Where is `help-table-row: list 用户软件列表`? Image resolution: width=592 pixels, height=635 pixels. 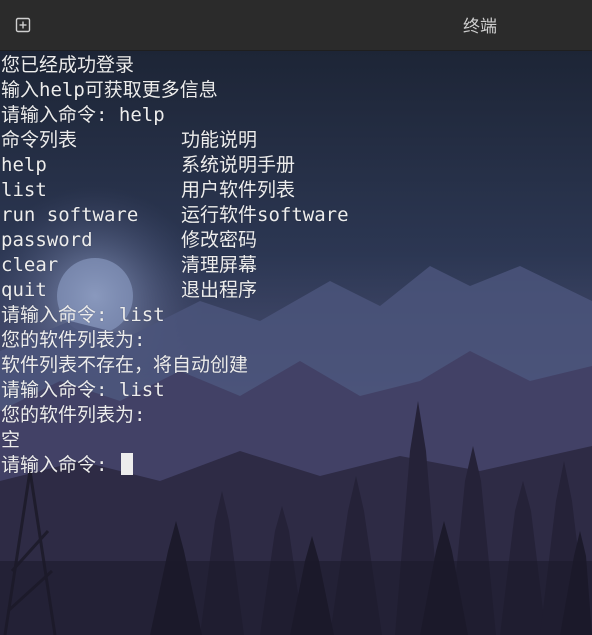 help-table-row: list 用户软件列表 is located at coordinates (175, 190).